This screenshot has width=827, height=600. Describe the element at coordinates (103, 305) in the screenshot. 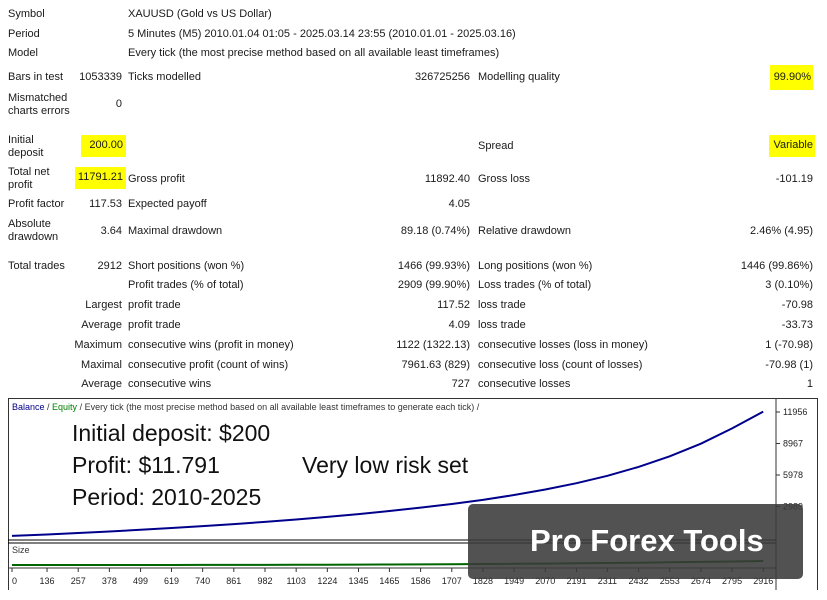

I see `largest-prefix: Largest` at that location.